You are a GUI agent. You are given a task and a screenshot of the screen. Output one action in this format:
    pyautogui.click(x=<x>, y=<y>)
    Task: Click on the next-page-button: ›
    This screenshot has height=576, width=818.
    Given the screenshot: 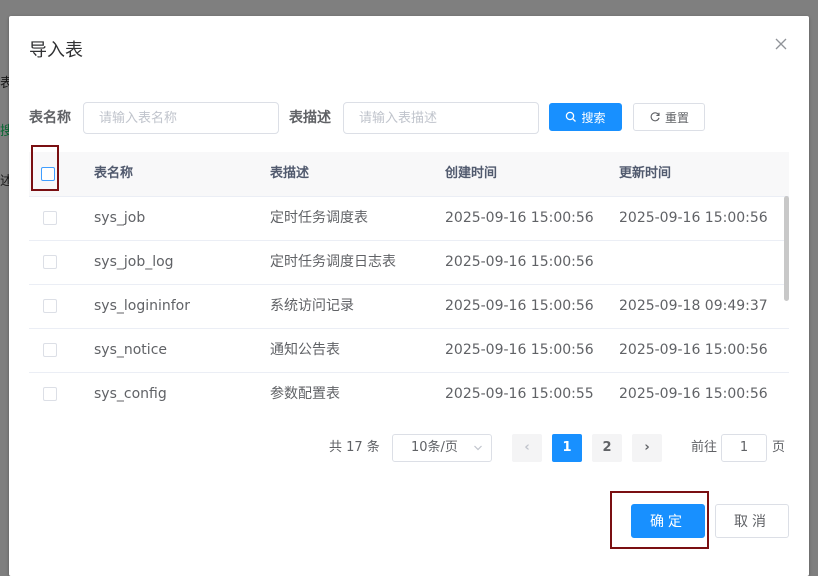 What is the action you would take?
    pyautogui.click(x=647, y=448)
    